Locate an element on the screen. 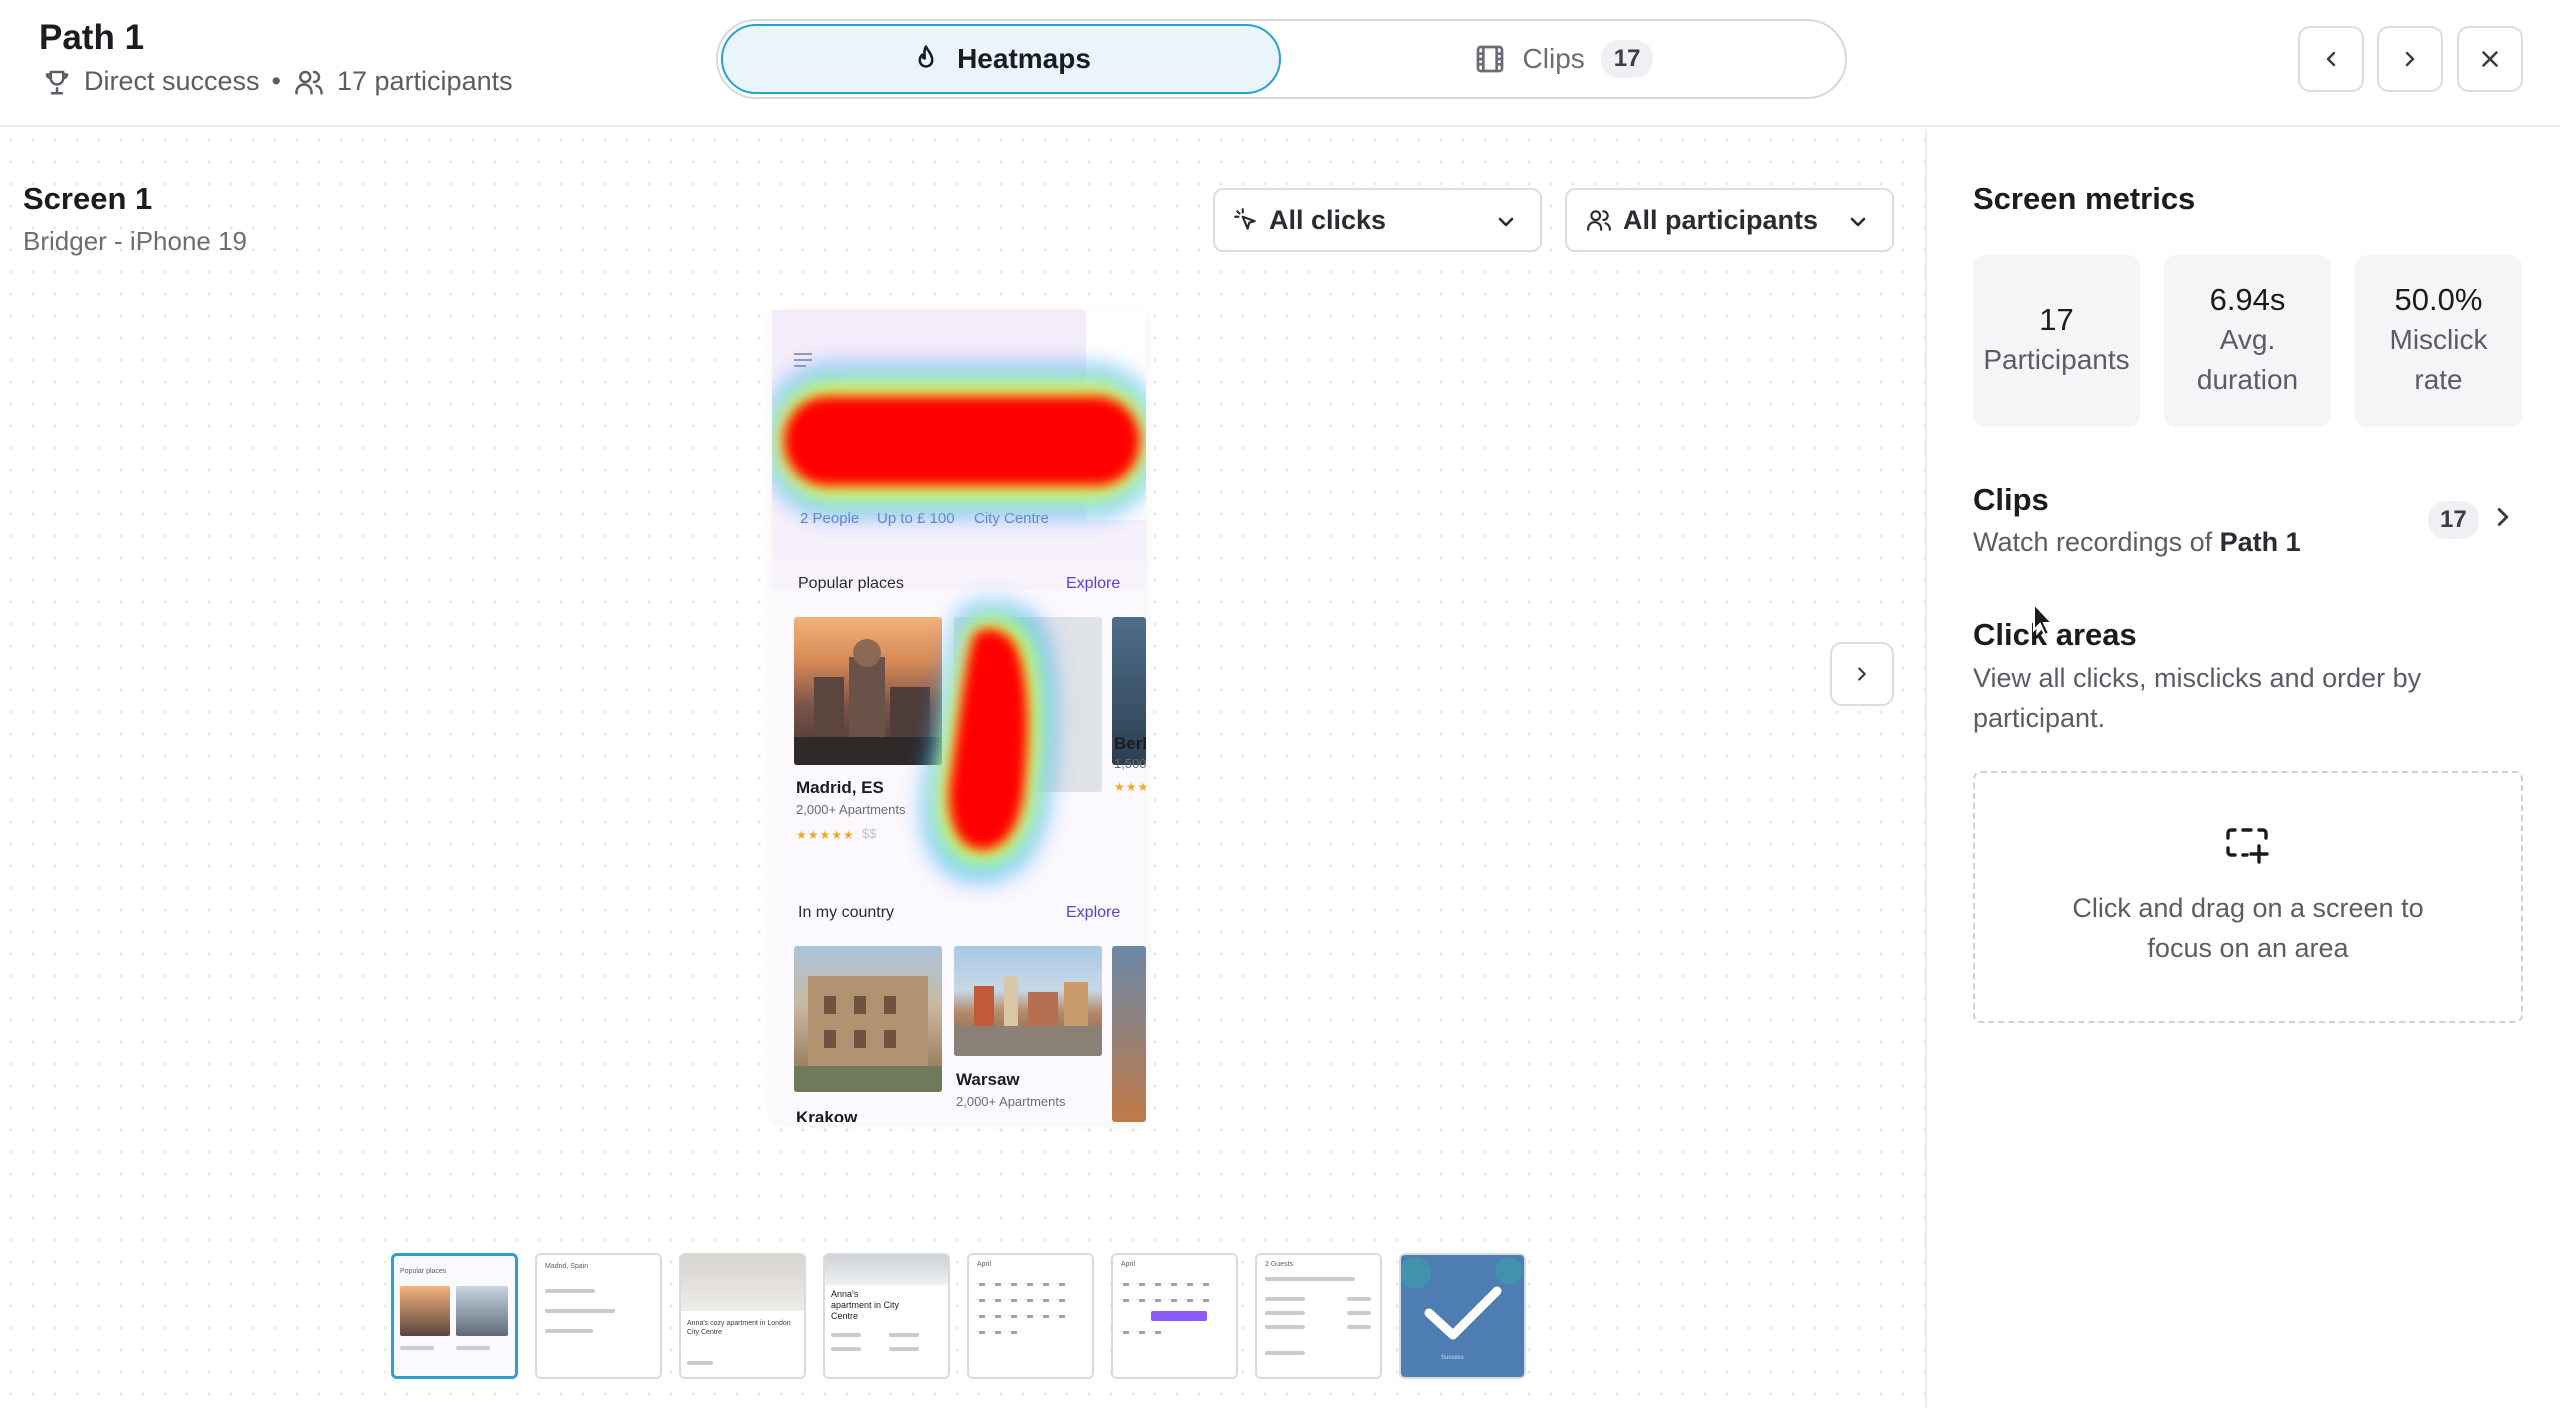  clips-description: Watch recordings of Path 1 is located at coordinates (2137, 542).